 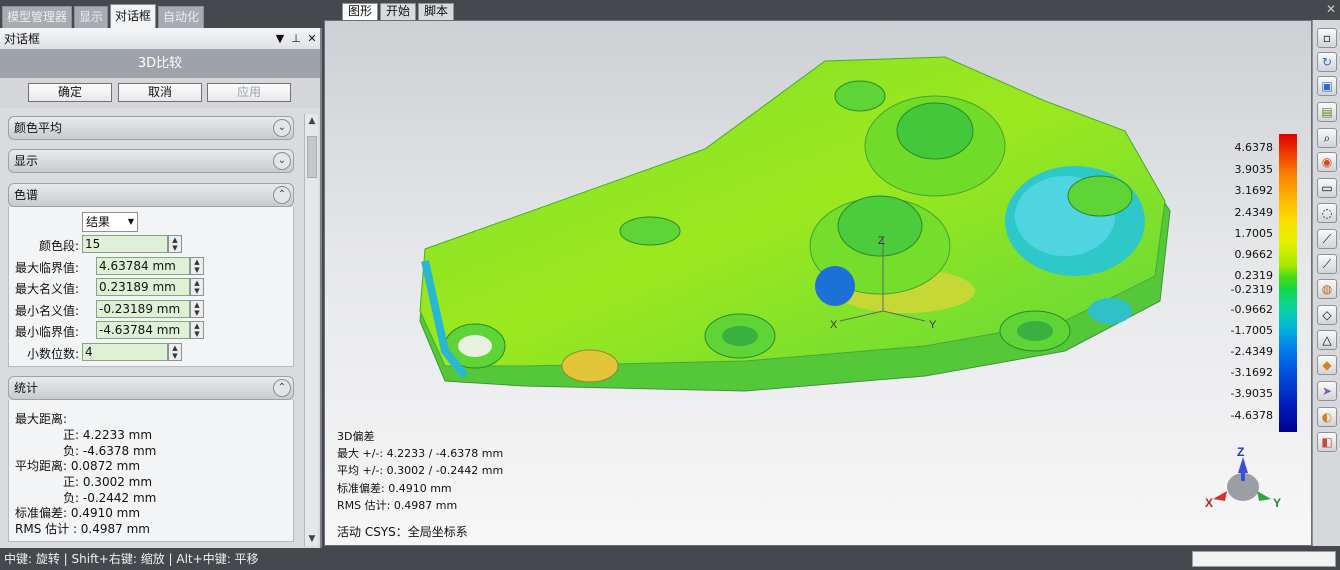 I want to click on legend-value: 2.4349, so click(x=1254, y=212).